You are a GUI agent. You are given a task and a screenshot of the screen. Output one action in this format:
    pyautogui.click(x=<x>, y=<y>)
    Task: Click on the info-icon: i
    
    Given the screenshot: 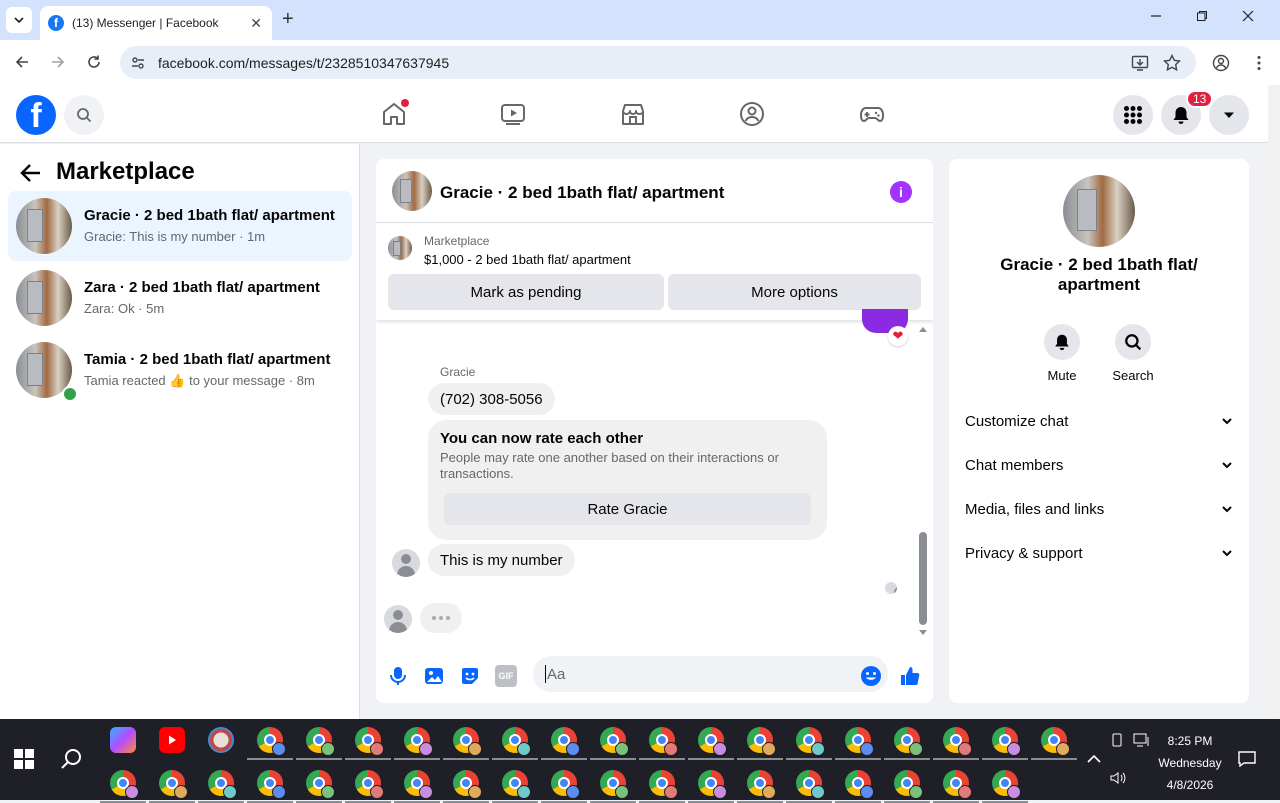 What is the action you would take?
    pyautogui.click(x=901, y=192)
    